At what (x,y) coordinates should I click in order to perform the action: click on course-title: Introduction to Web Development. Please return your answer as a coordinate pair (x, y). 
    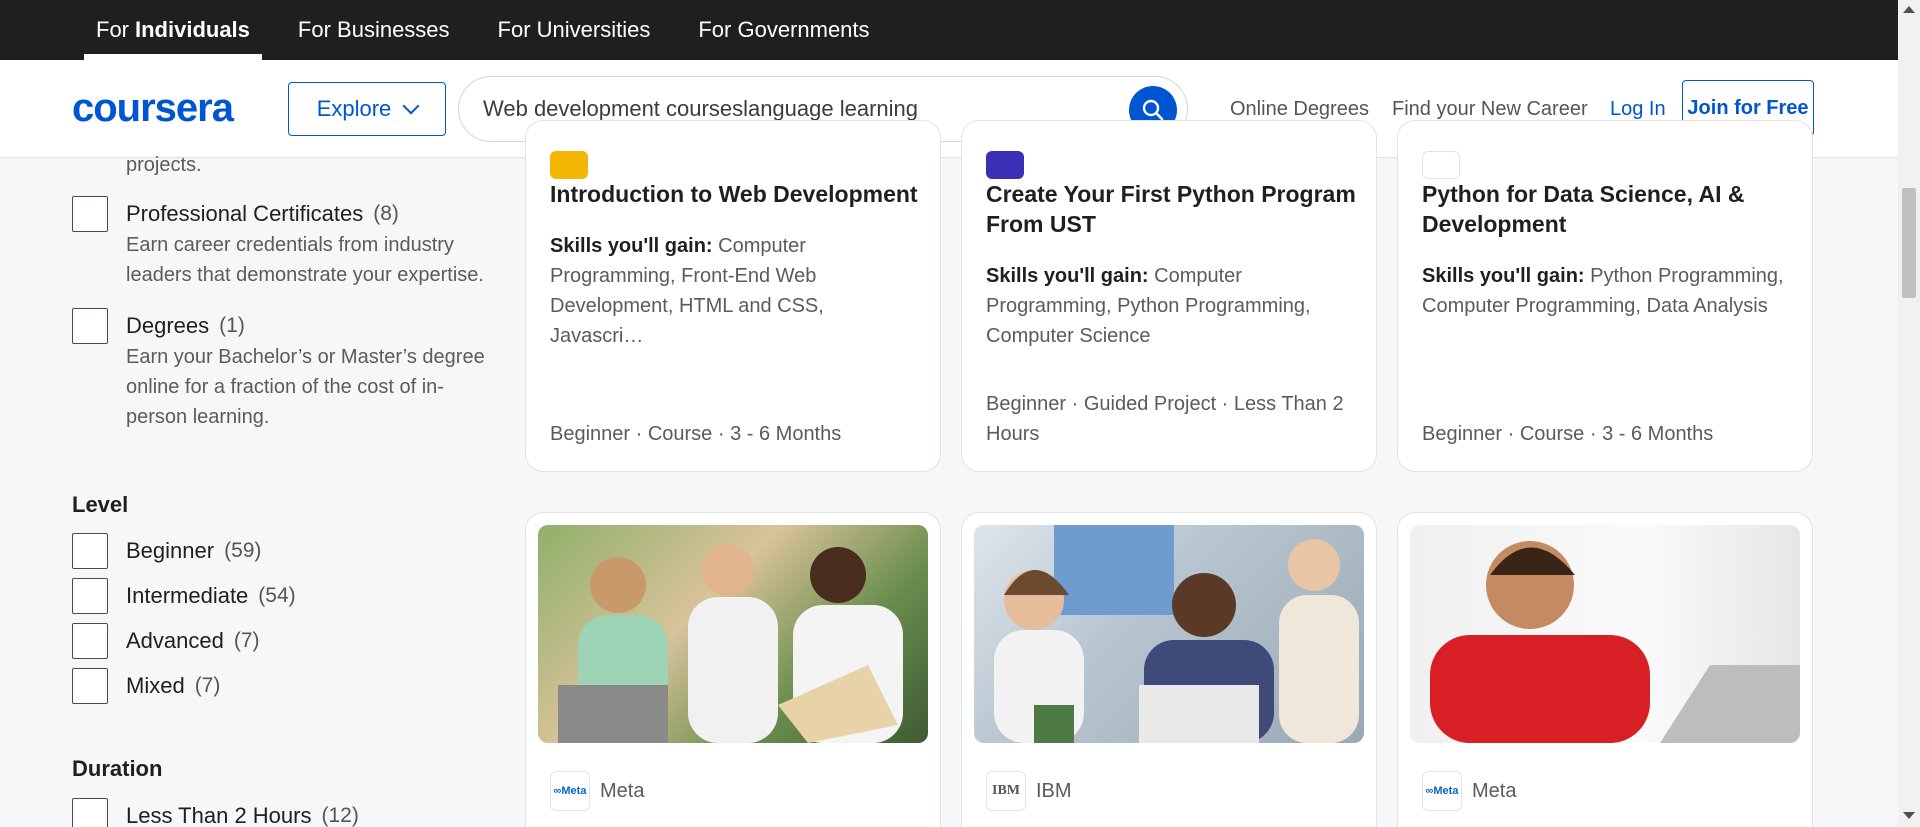
    Looking at the image, I should click on (735, 194).